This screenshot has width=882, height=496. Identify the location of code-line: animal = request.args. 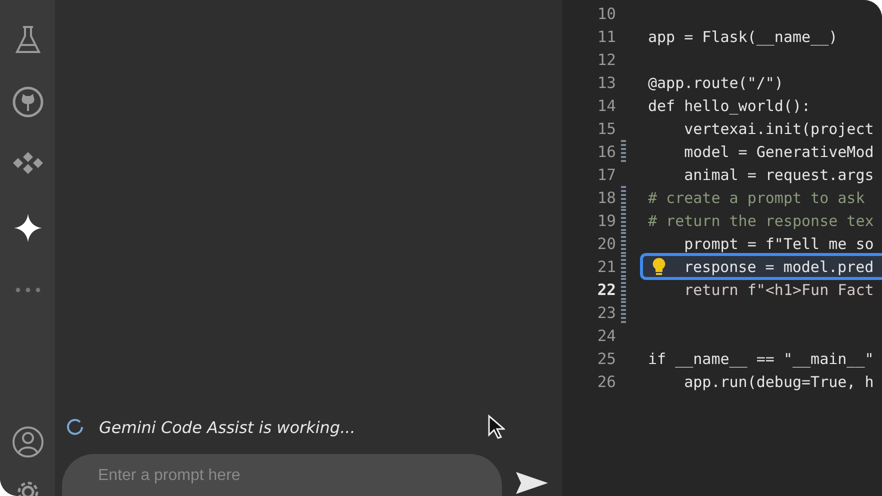
(778, 175).